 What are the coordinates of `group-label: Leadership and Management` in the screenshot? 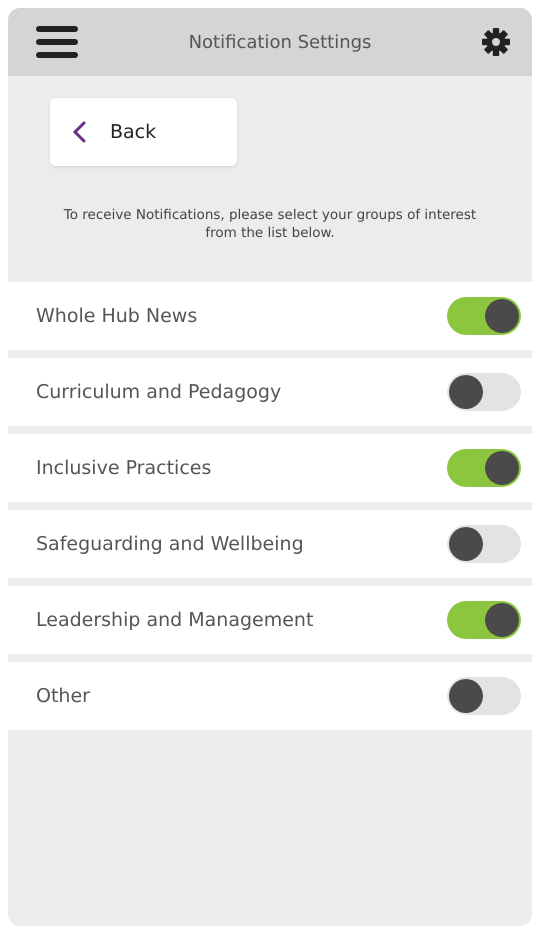 It's located at (175, 620).